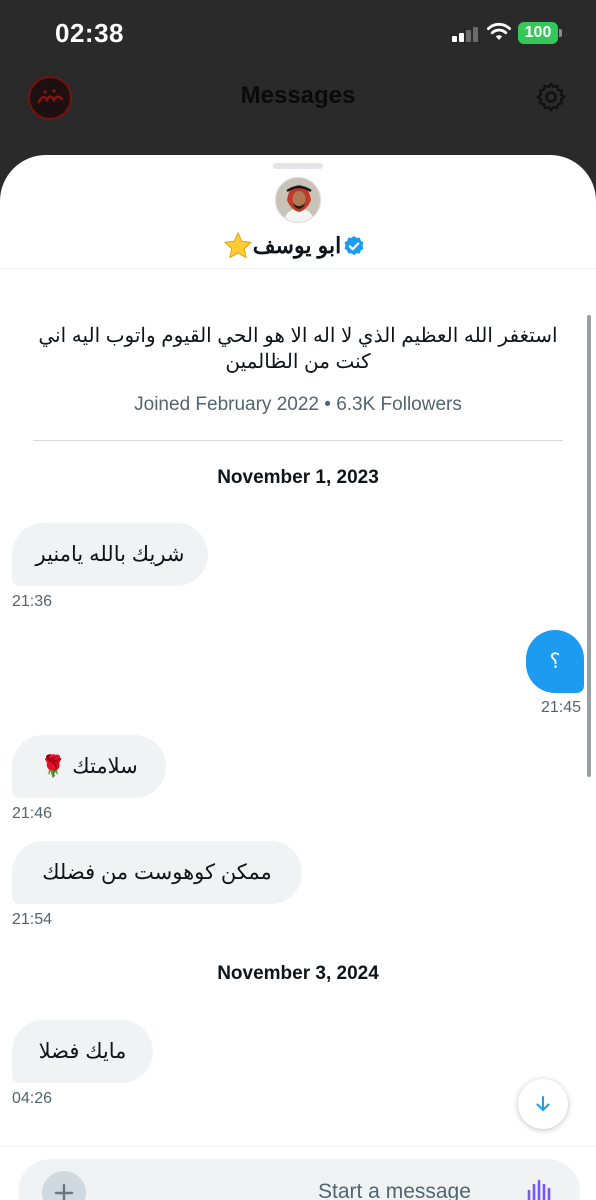 The image size is (596, 1200). What do you see at coordinates (561, 707) in the screenshot?
I see `message-timestamp: 21:45` at bounding box center [561, 707].